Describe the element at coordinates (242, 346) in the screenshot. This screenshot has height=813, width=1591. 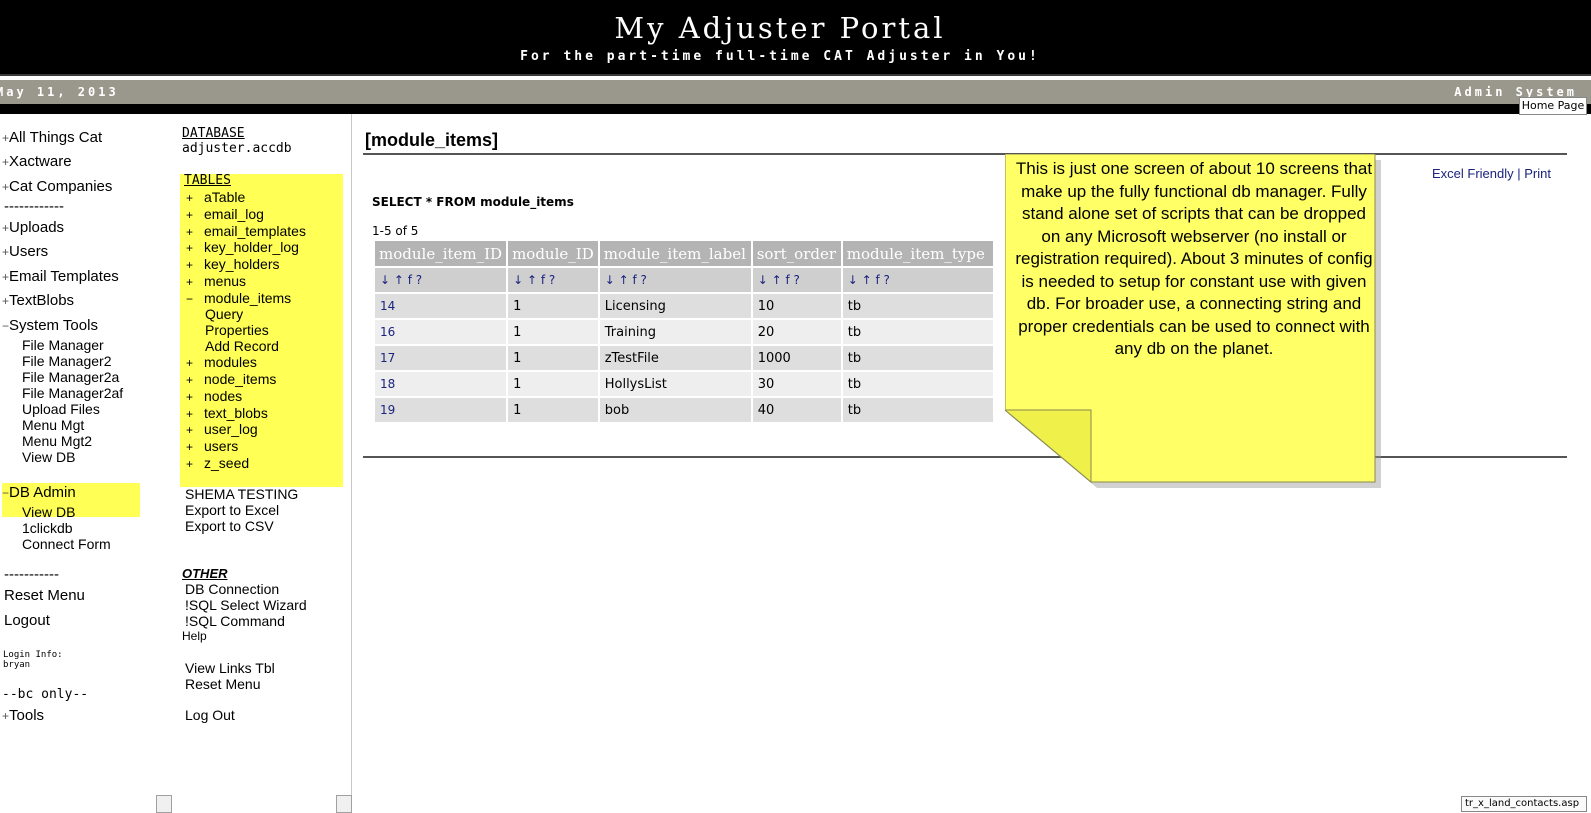
I see `module-items-add-record: Add Record` at that location.